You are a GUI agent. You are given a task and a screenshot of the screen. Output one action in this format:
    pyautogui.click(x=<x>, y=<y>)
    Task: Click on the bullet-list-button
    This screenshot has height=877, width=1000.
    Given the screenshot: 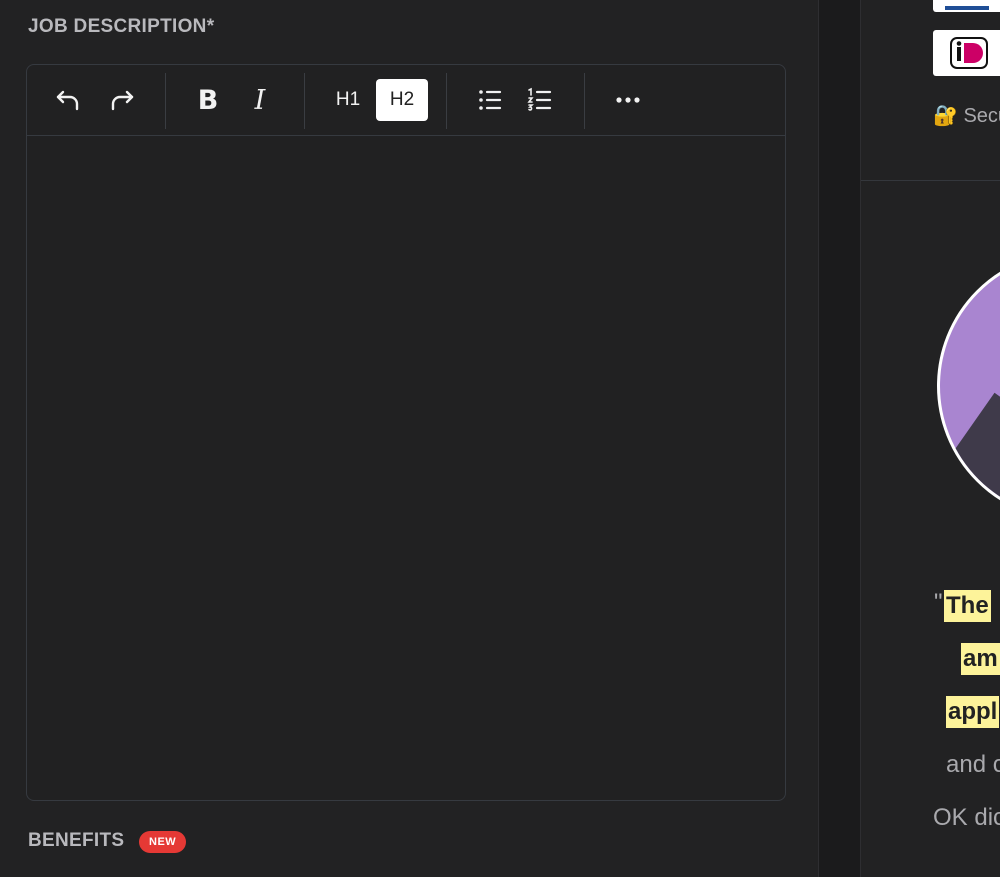 What is the action you would take?
    pyautogui.click(x=490, y=100)
    